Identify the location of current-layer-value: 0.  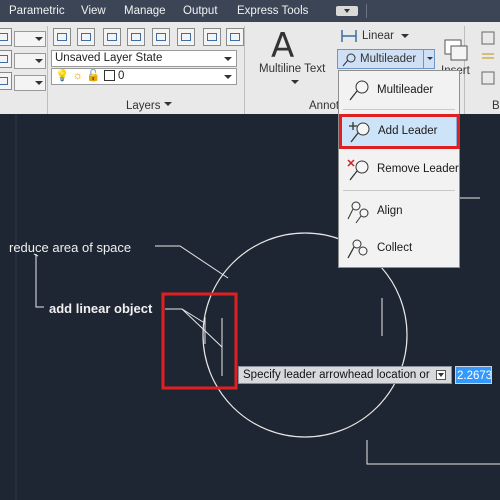
(121, 76).